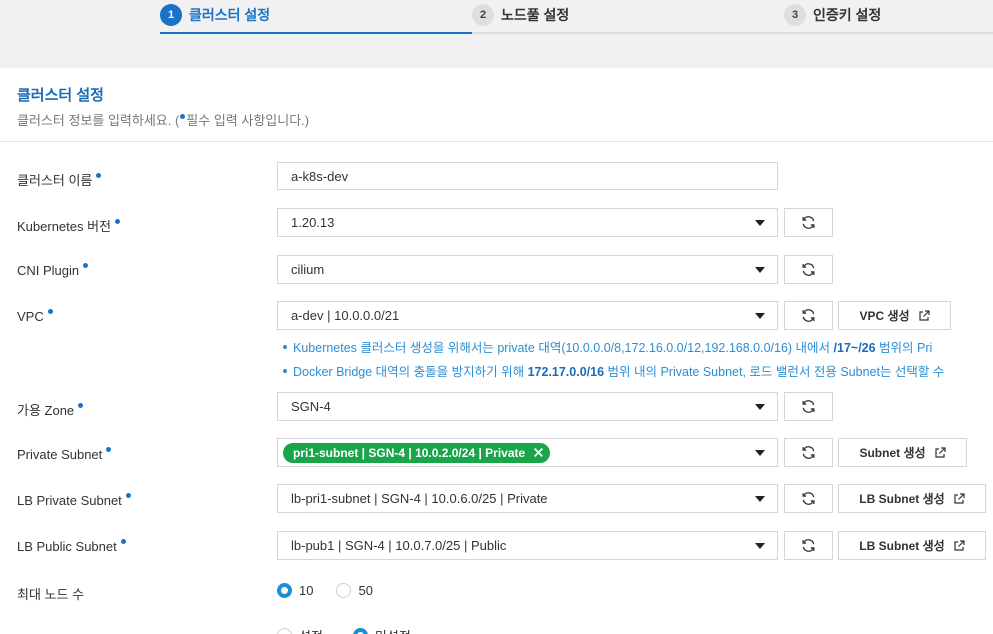  Describe the element at coordinates (902, 499) in the screenshot. I see `button-label: LB Subnet 생성` at that location.